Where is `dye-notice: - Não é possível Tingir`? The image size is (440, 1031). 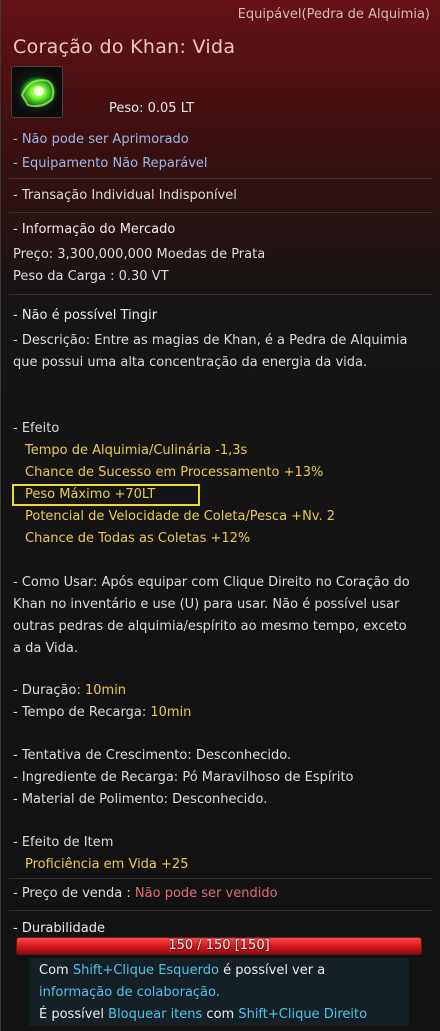 dye-notice: - Não é possível Tingir is located at coordinates (85, 315).